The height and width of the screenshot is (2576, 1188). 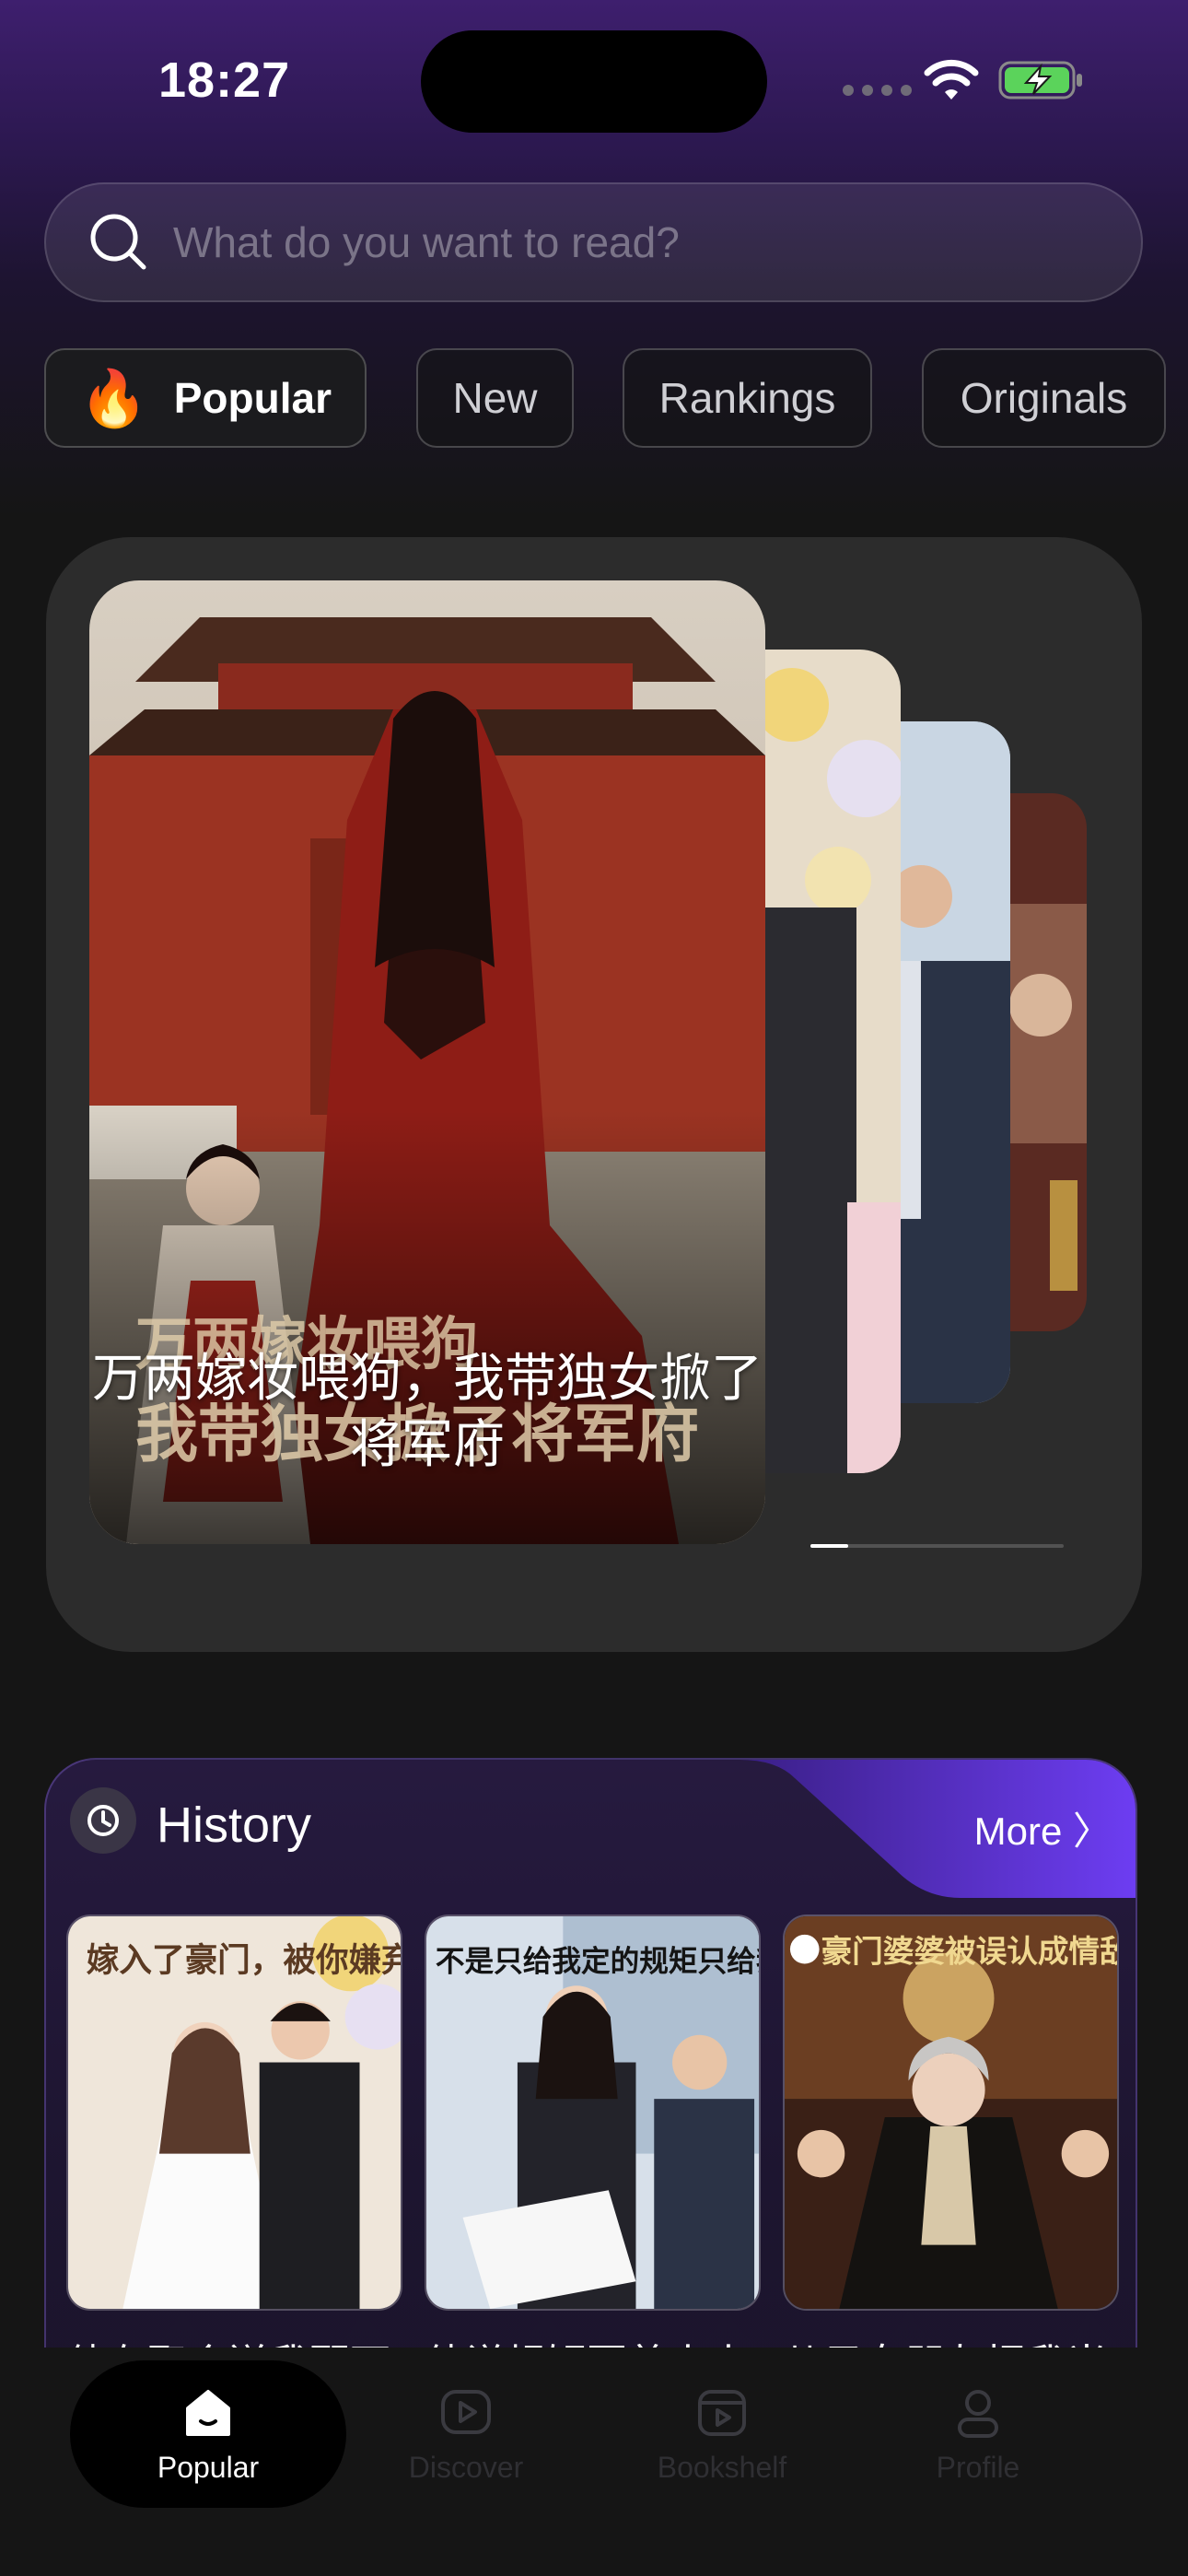 I want to click on search-bar, so click(x=593, y=242).